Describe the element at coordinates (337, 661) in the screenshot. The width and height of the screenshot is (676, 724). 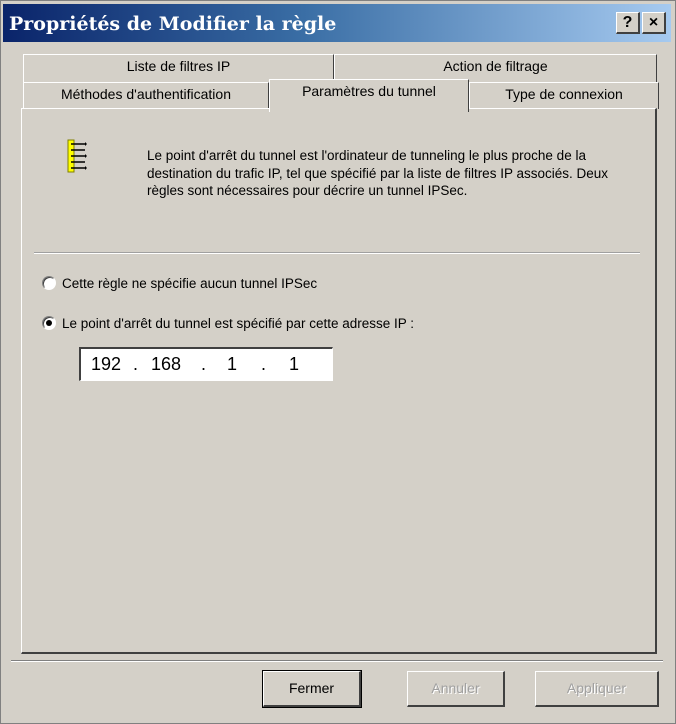
I see `bottom-separator` at that location.